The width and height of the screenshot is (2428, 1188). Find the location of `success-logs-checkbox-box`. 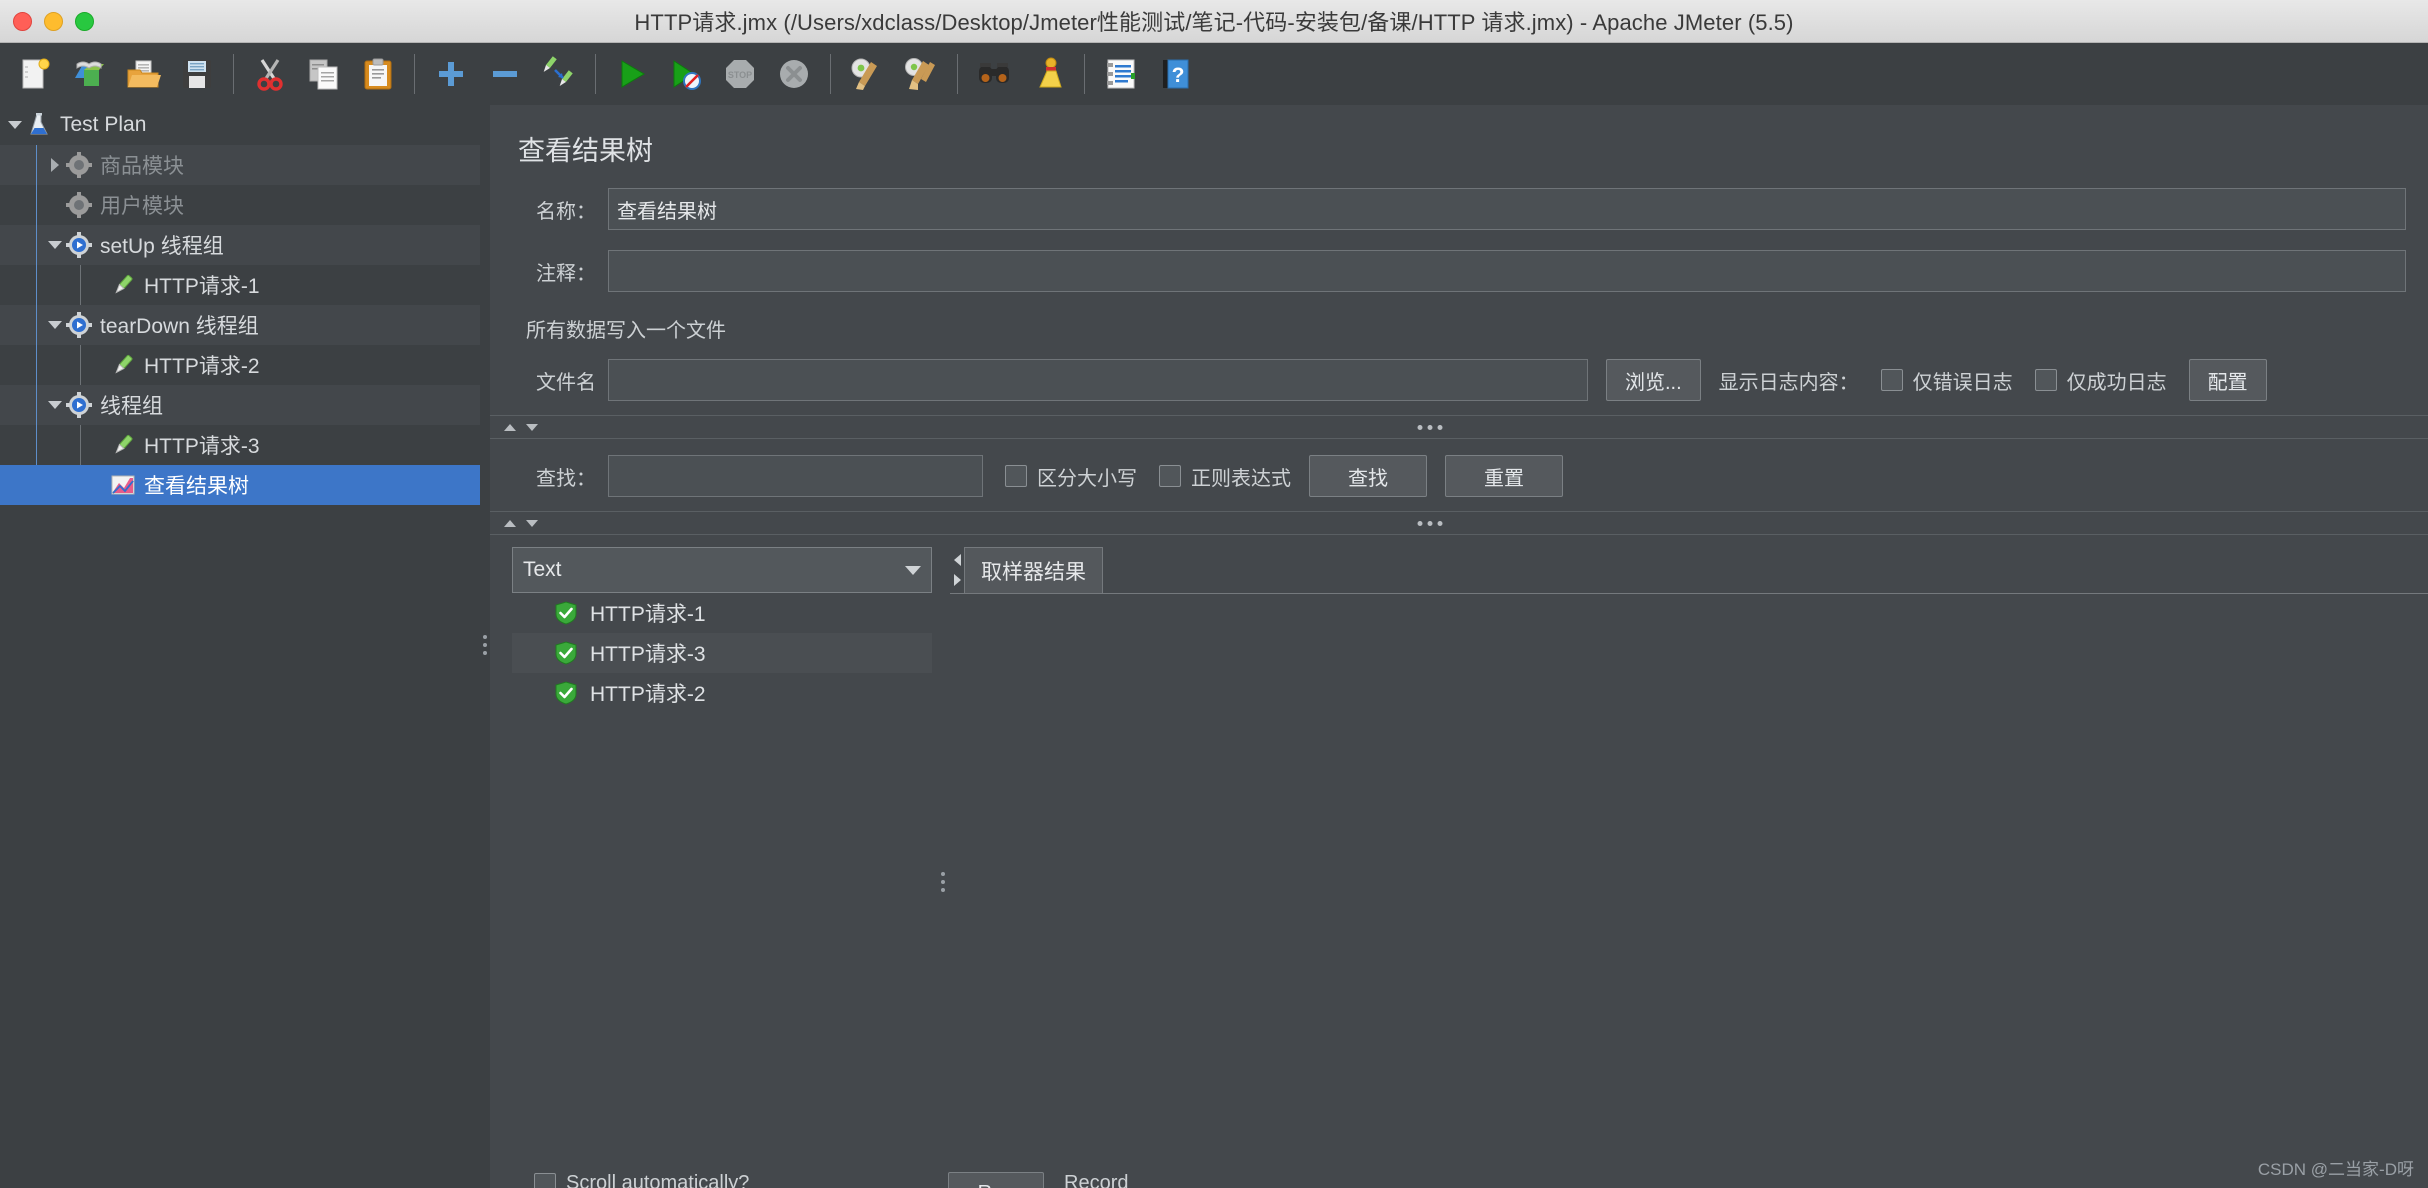

success-logs-checkbox-box is located at coordinates (2045, 380).